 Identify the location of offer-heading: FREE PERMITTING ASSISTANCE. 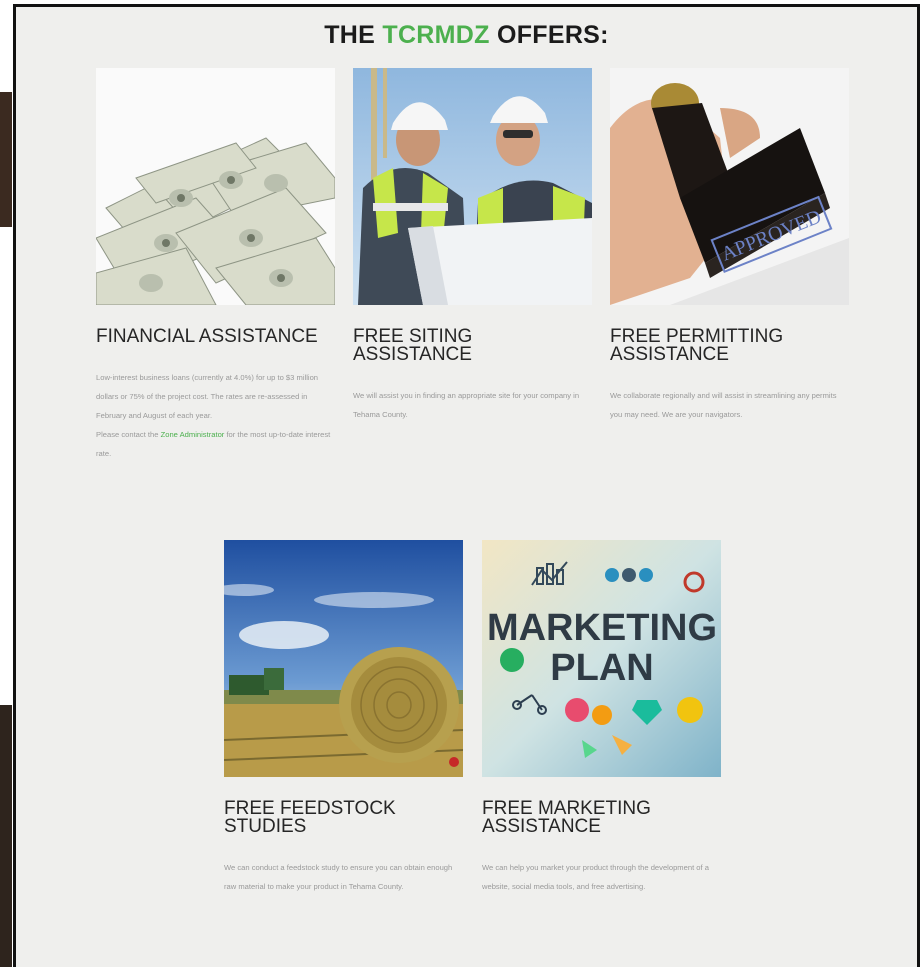
(697, 345).